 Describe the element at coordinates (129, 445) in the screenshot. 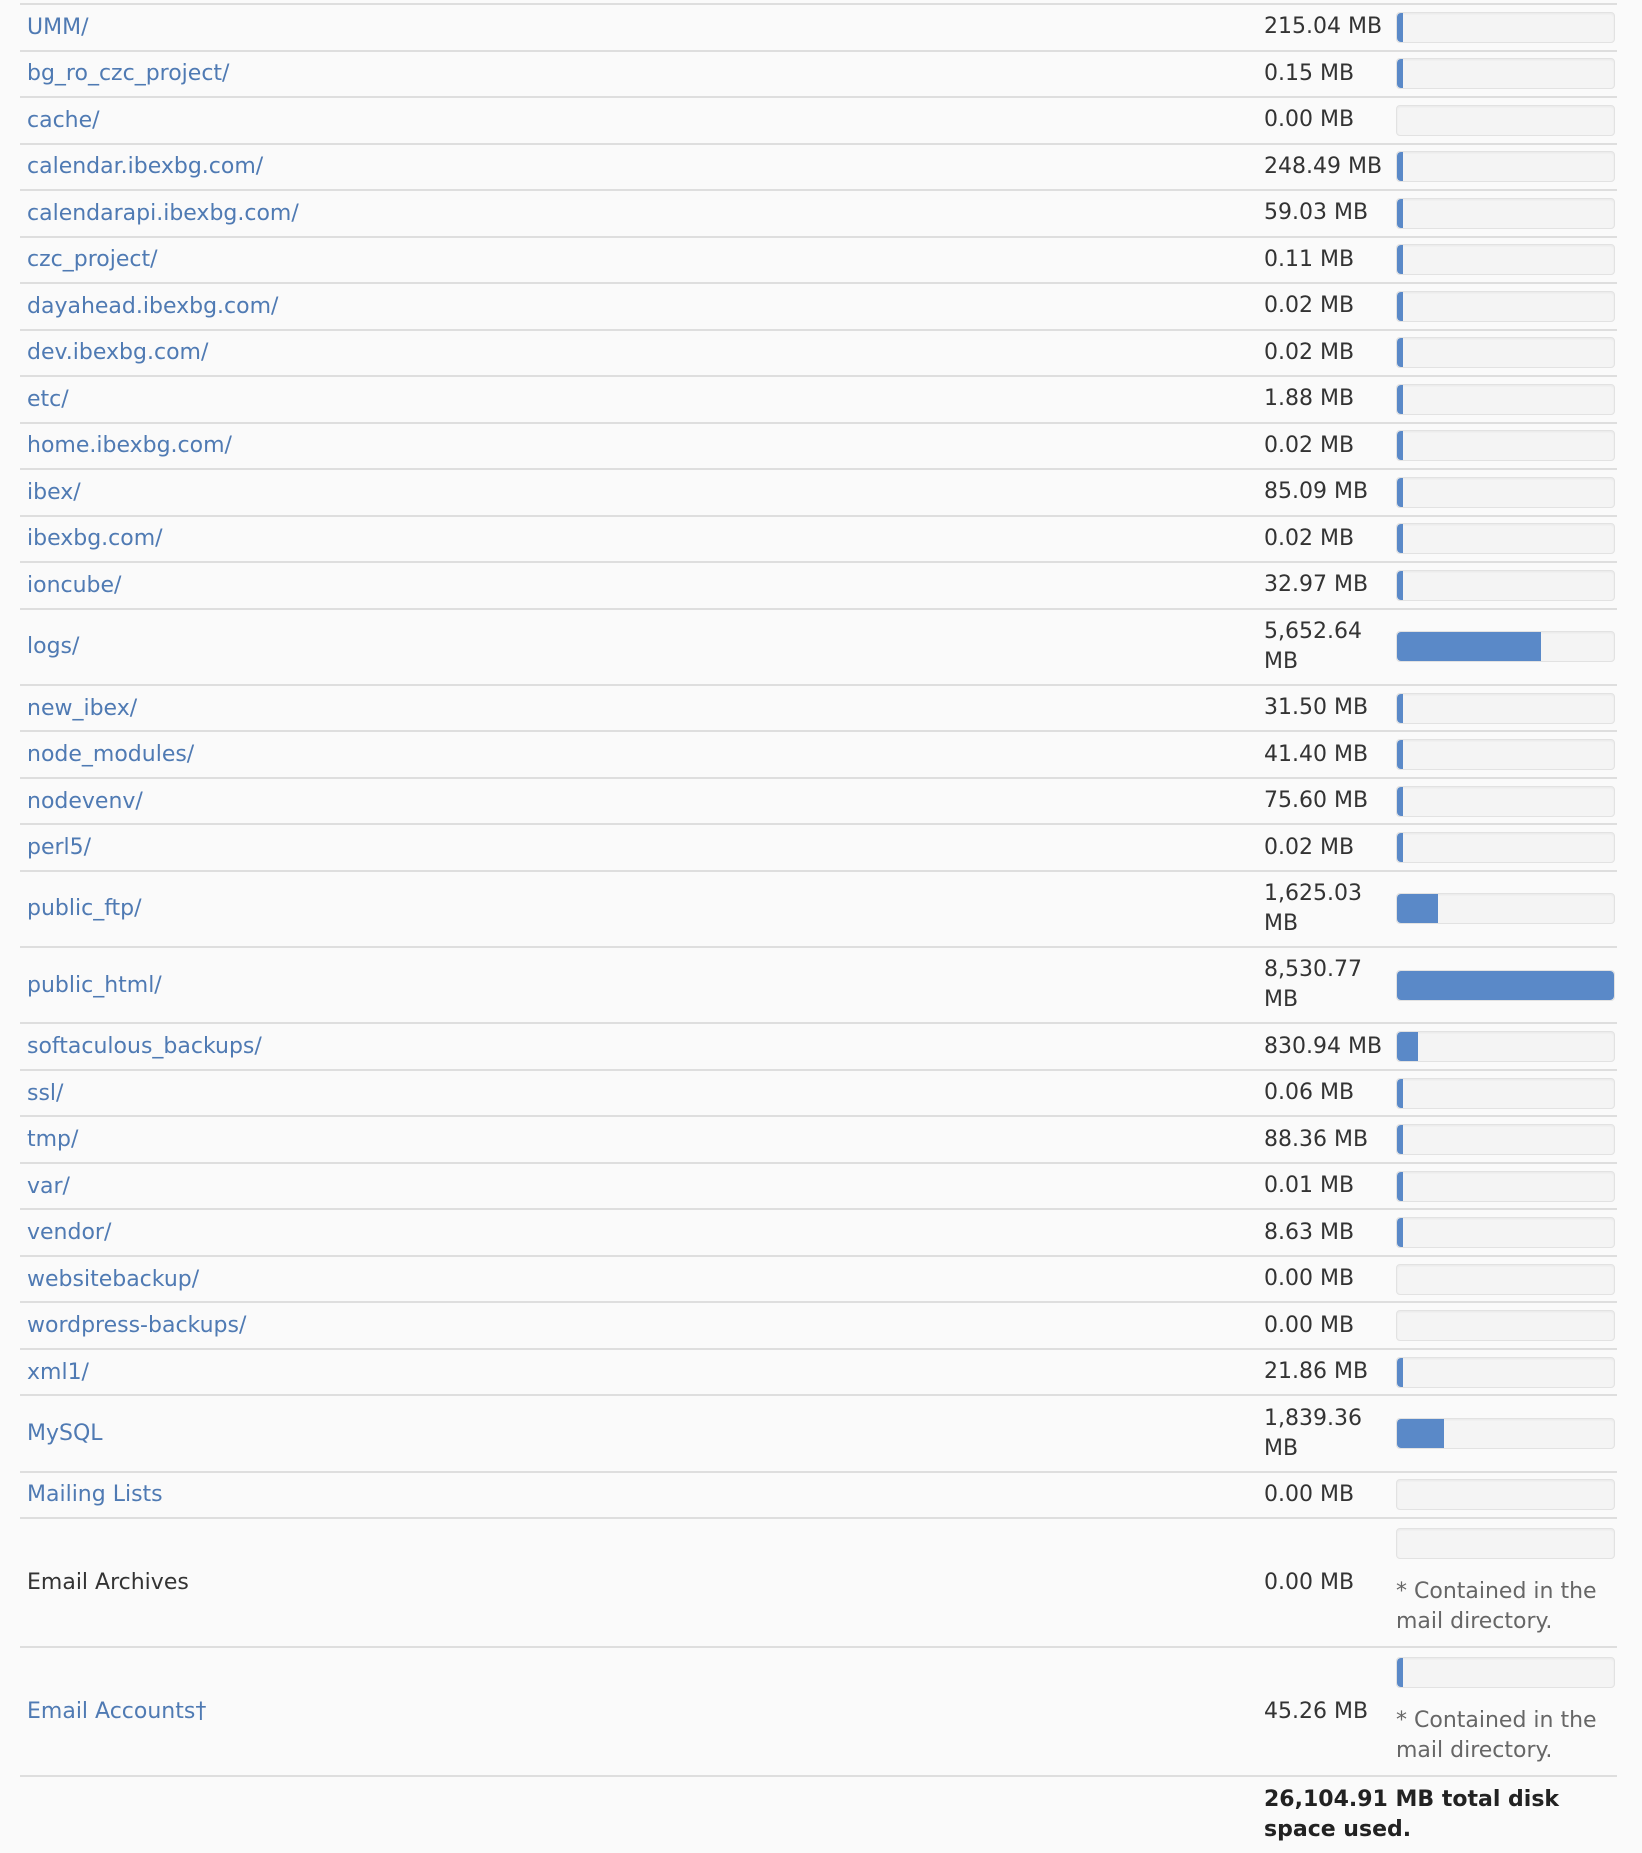

I see `directory-link: home.ibexbg.com/` at that location.